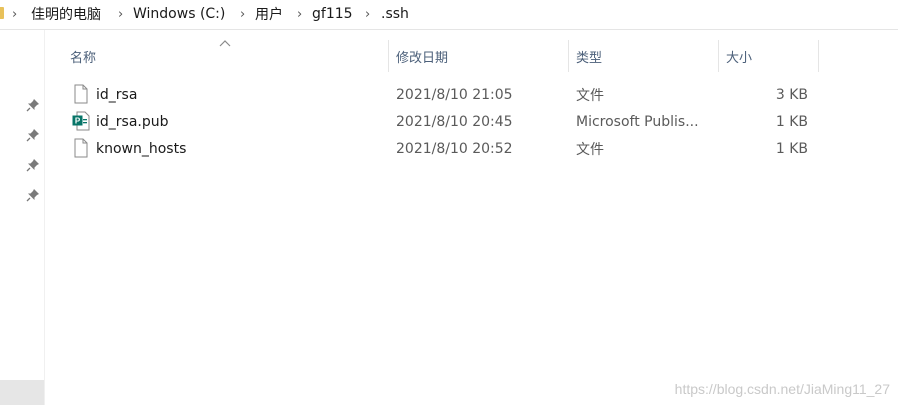  I want to click on breadcrumb-item-ssh: .ssh, so click(395, 14).